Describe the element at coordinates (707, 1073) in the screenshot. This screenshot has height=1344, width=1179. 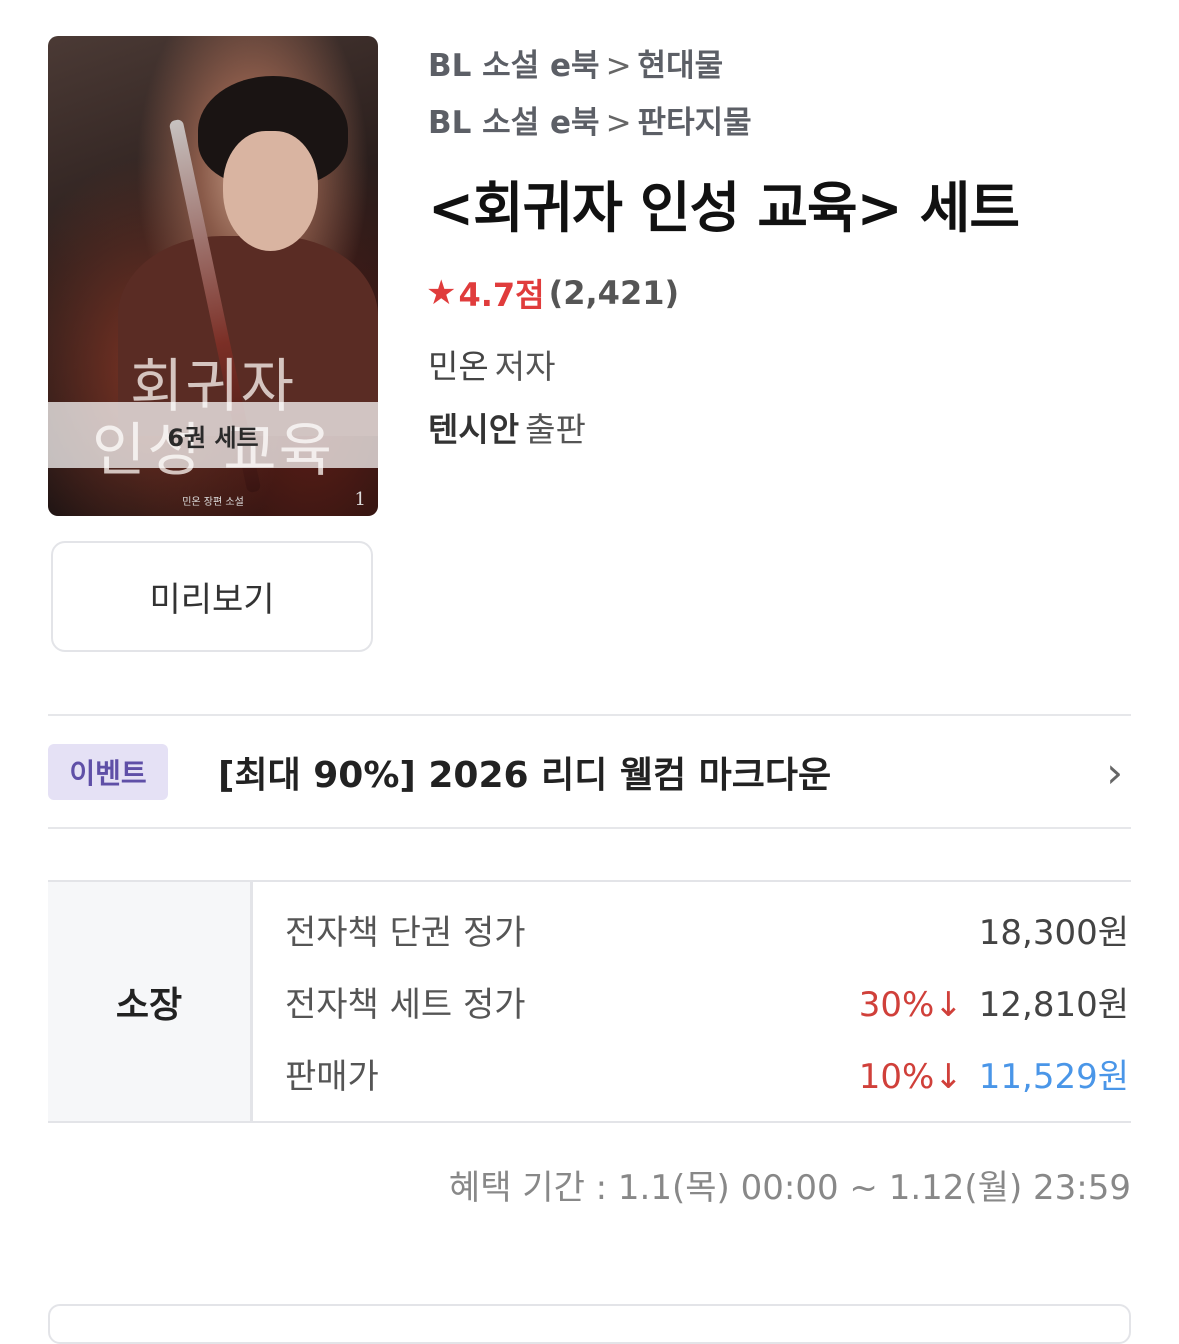
I see `price-row: 판매가 10%↓ 11,529원` at that location.